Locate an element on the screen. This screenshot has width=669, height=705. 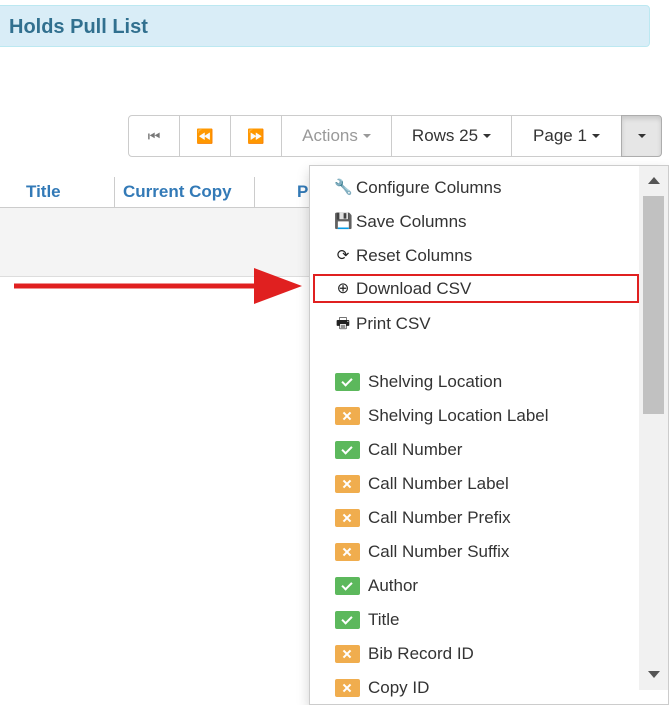
menu-item-label: Save Columns is located at coordinates (411, 221).